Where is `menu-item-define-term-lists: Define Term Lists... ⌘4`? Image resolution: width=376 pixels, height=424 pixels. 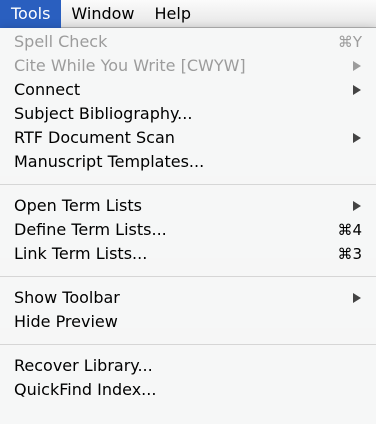 menu-item-define-term-lists: Define Term Lists... ⌘4 is located at coordinates (188, 230).